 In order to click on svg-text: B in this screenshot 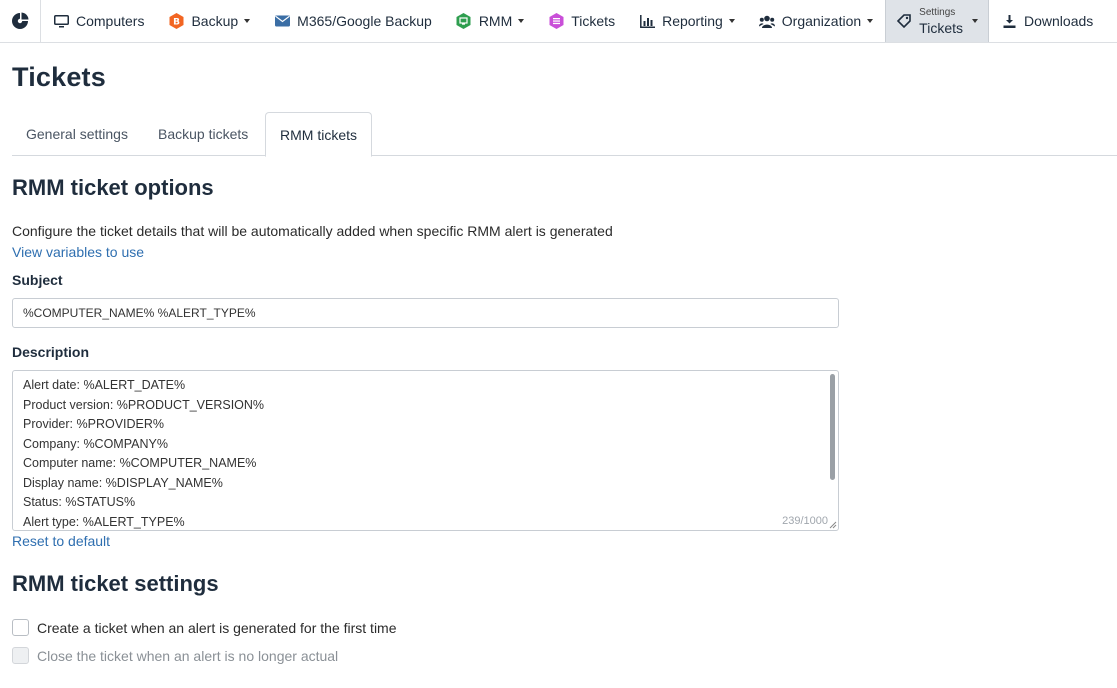, I will do `click(176, 23)`.